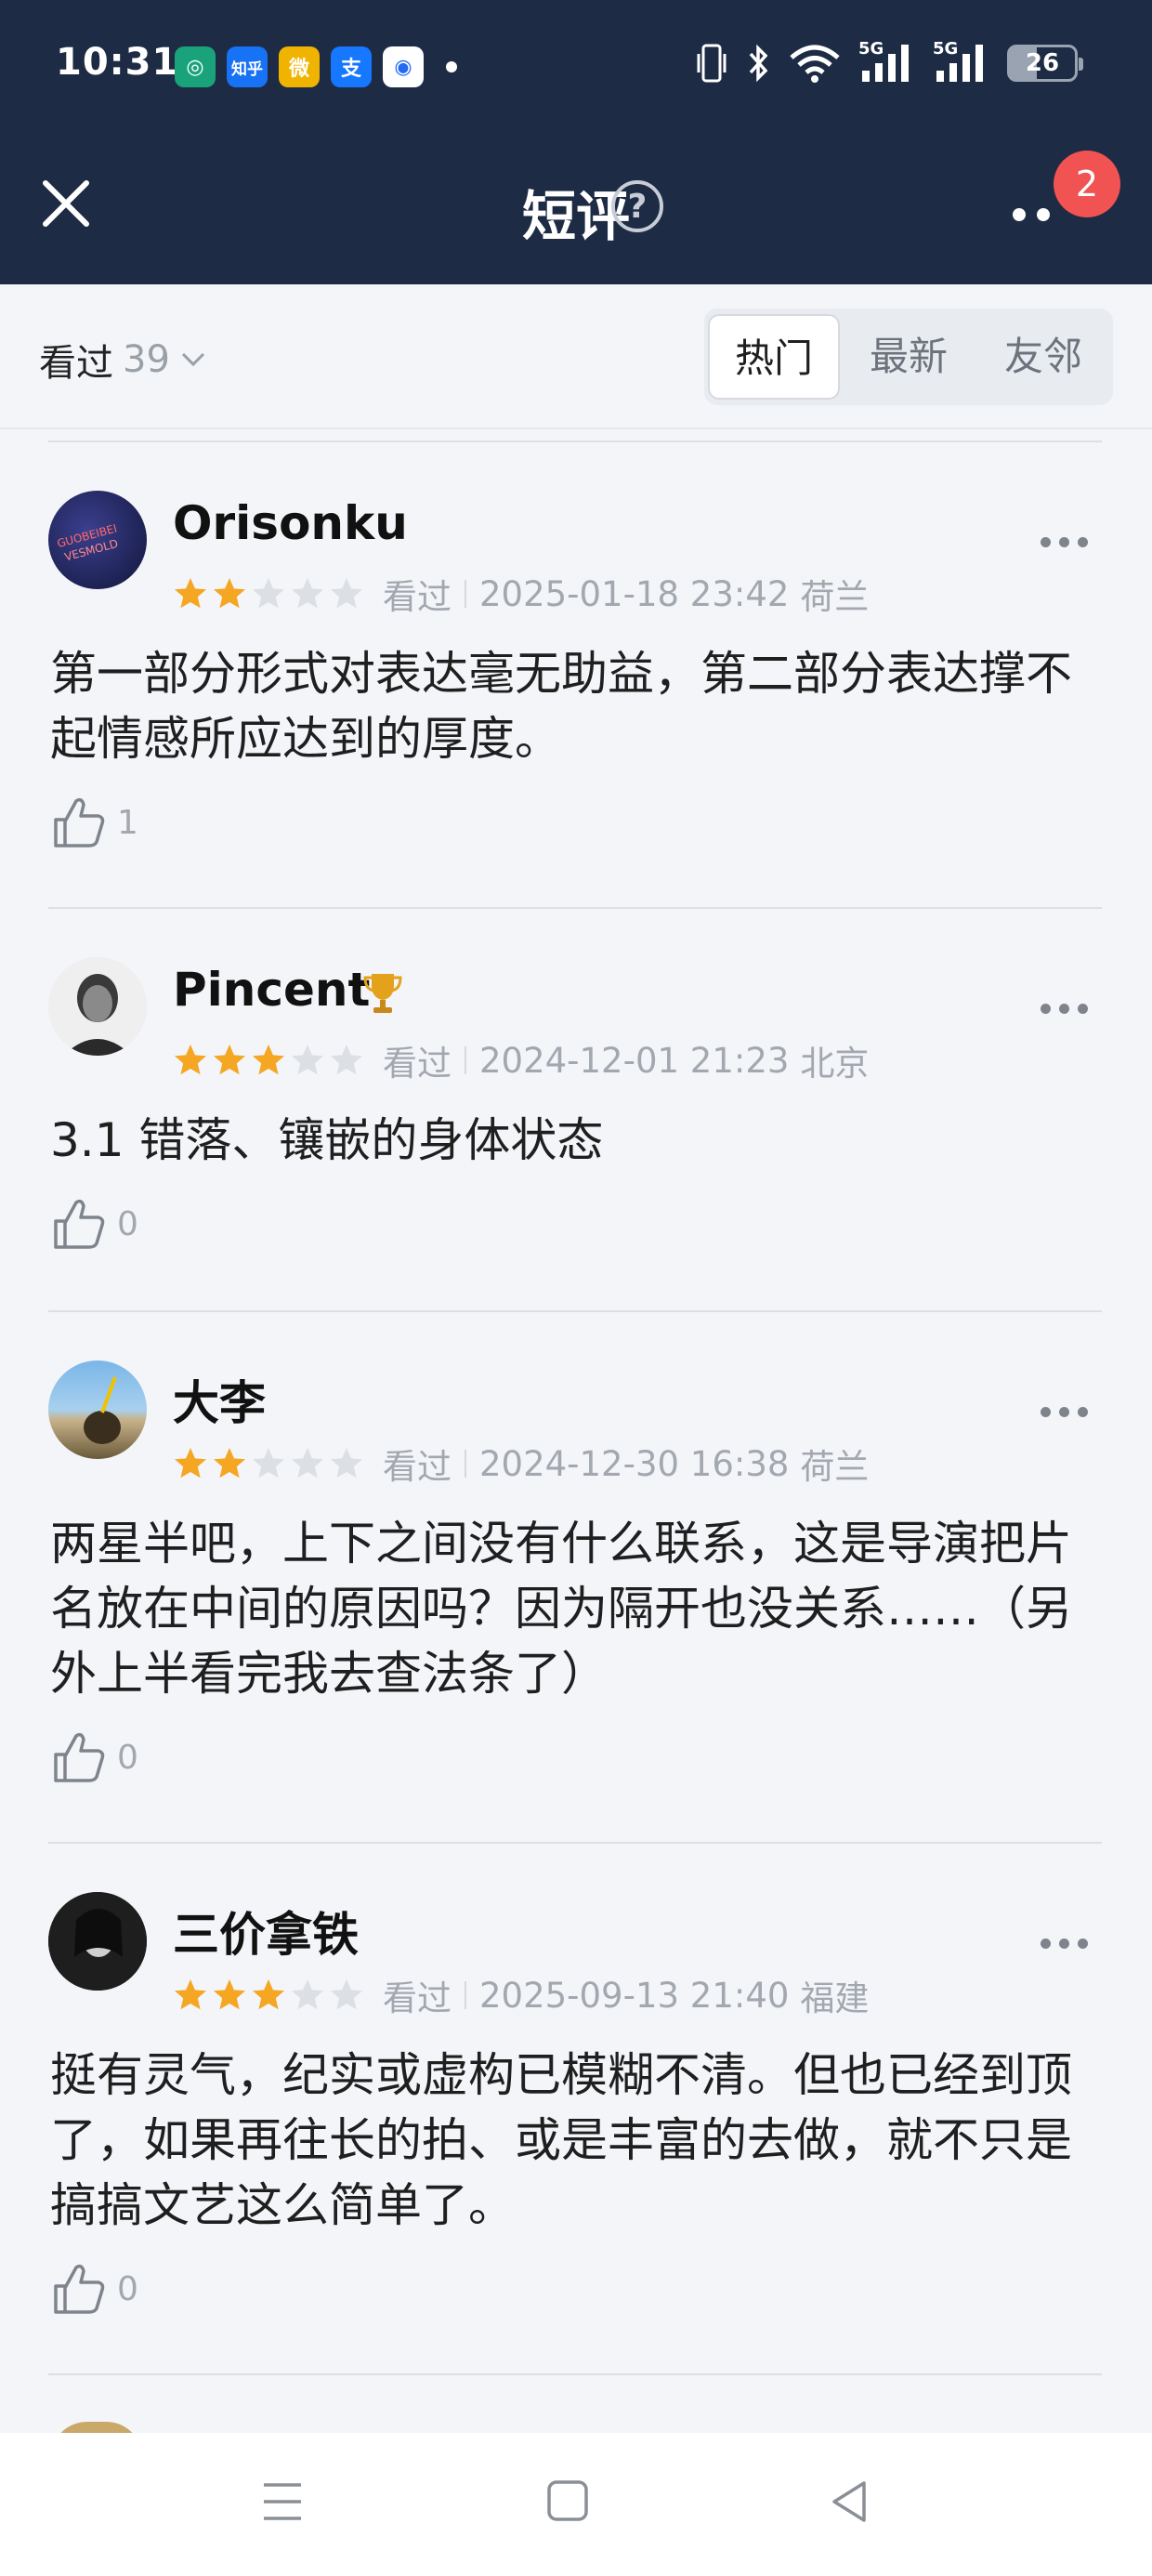 The width and height of the screenshot is (1152, 2576). What do you see at coordinates (634, 1995) in the screenshot?
I see `comment-datetime: 2025-09-13 21:40` at bounding box center [634, 1995].